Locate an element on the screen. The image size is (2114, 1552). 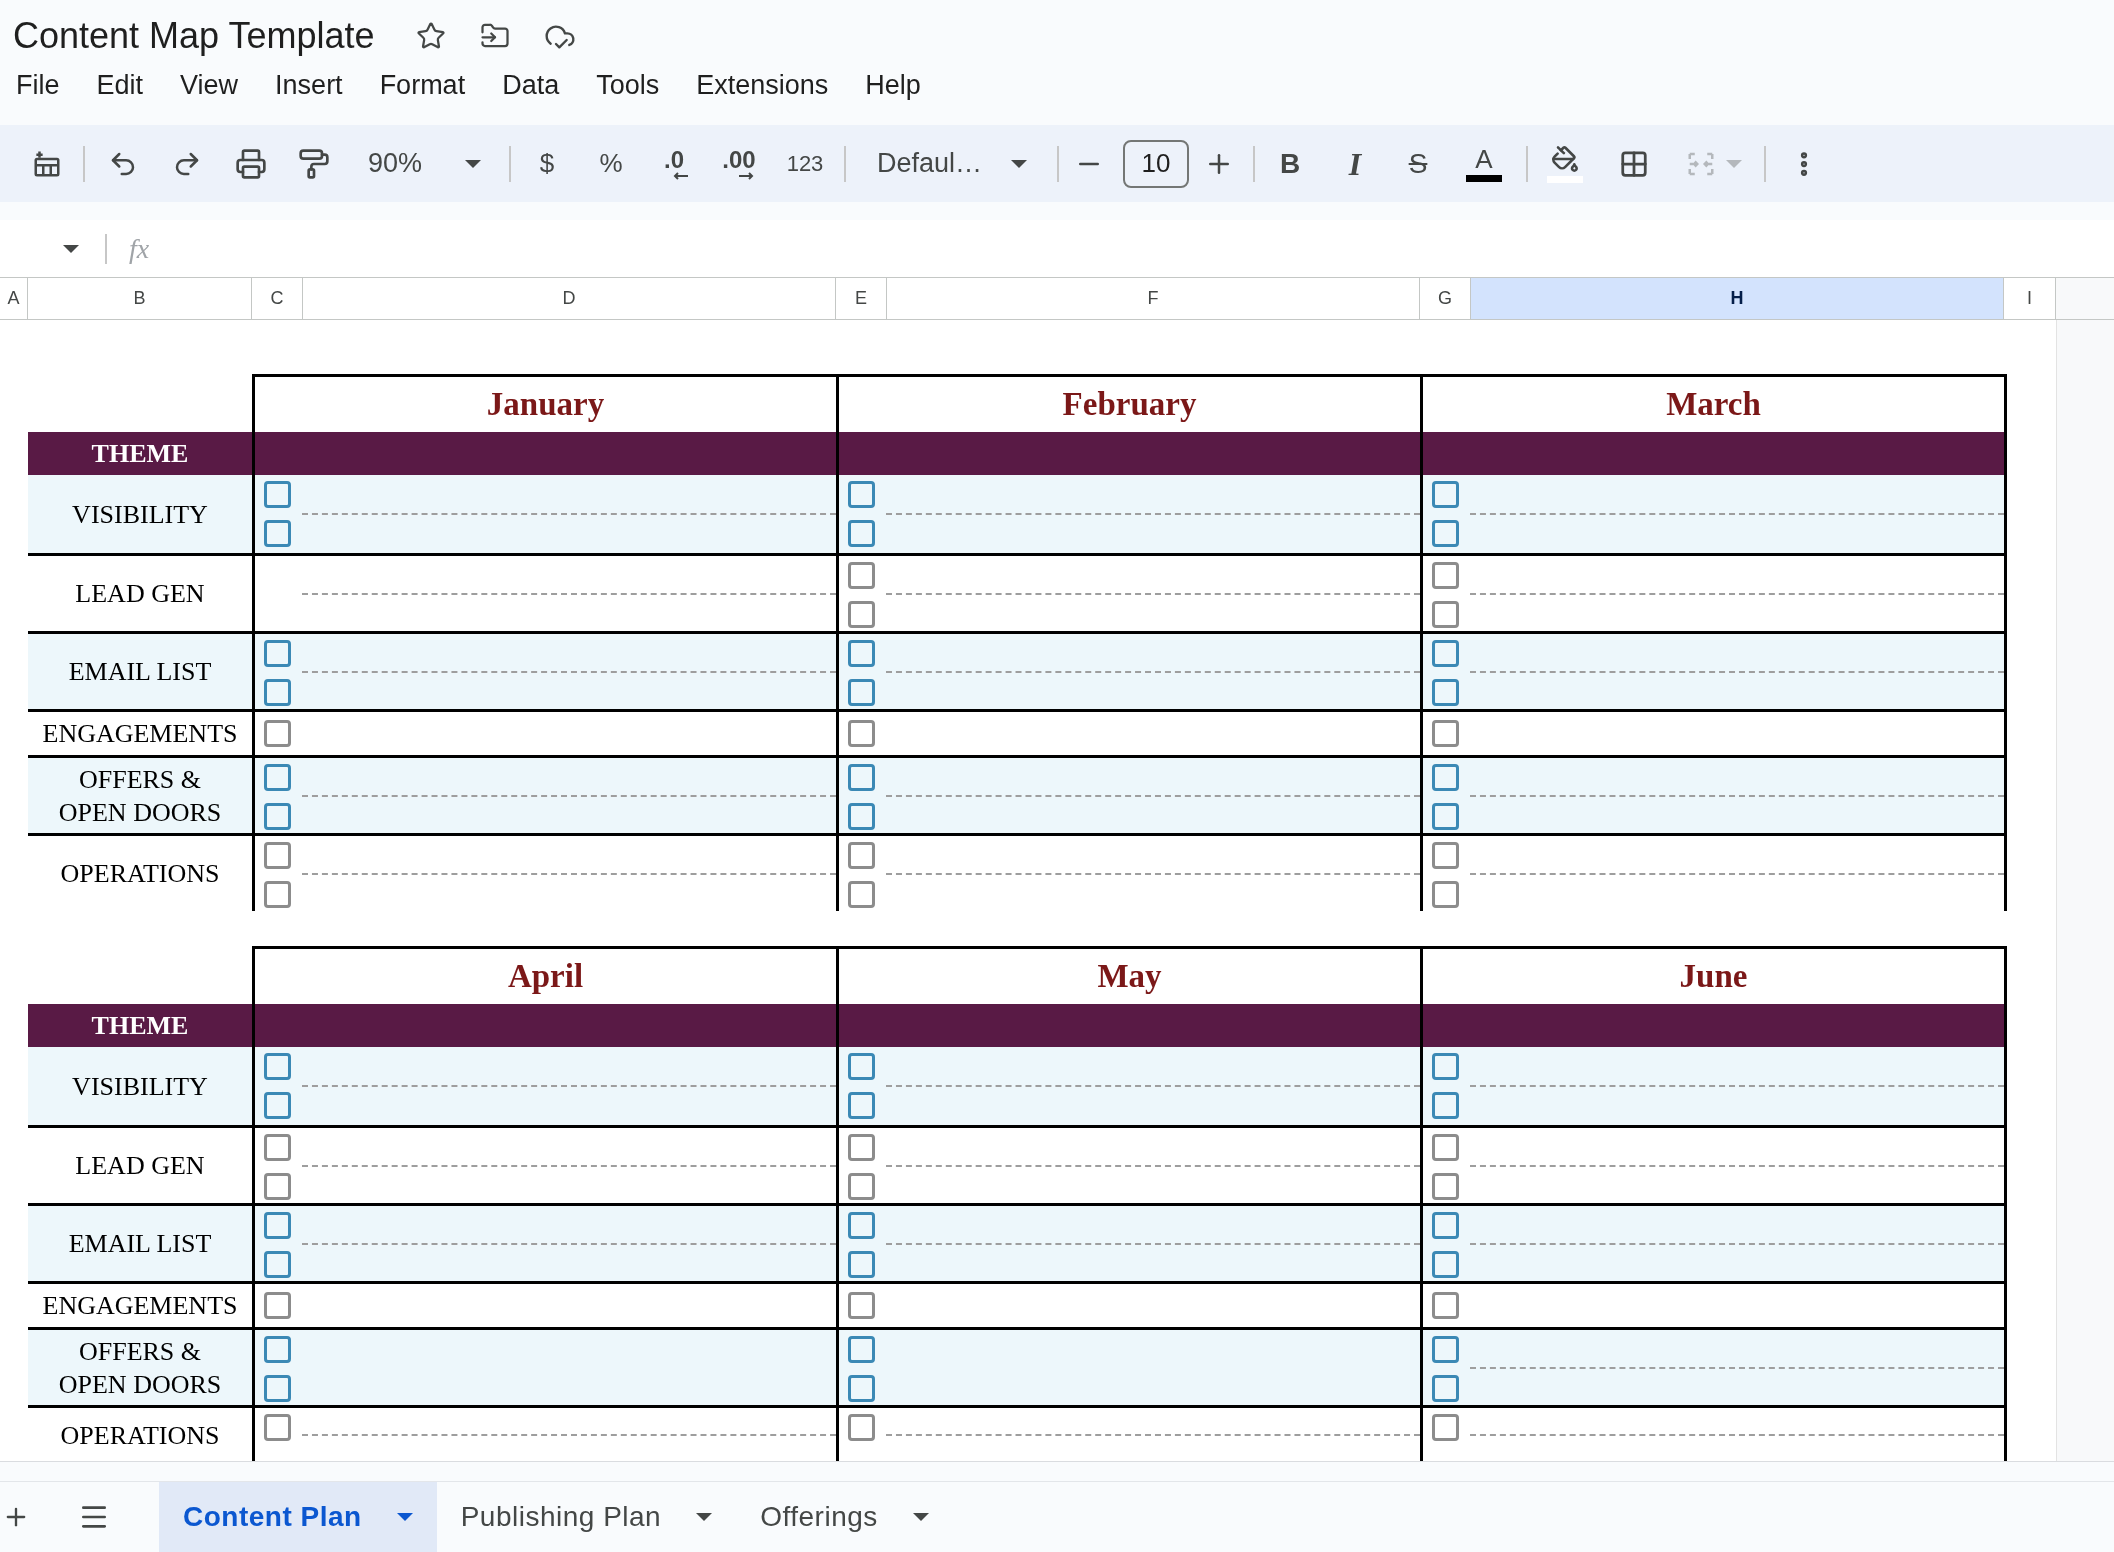
column-header: E is located at coordinates (861, 298).